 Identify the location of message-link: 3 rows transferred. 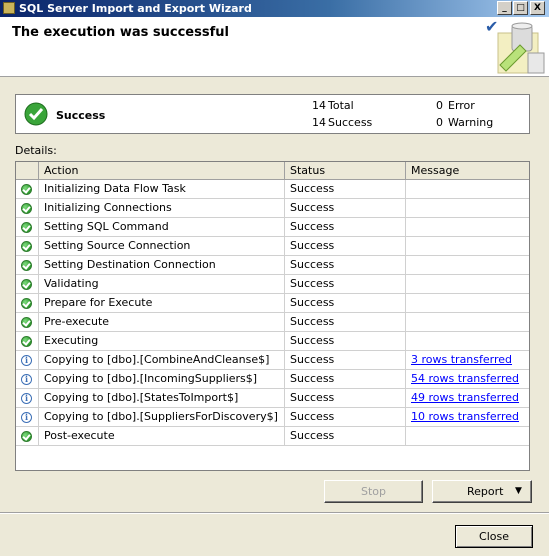
(461, 359).